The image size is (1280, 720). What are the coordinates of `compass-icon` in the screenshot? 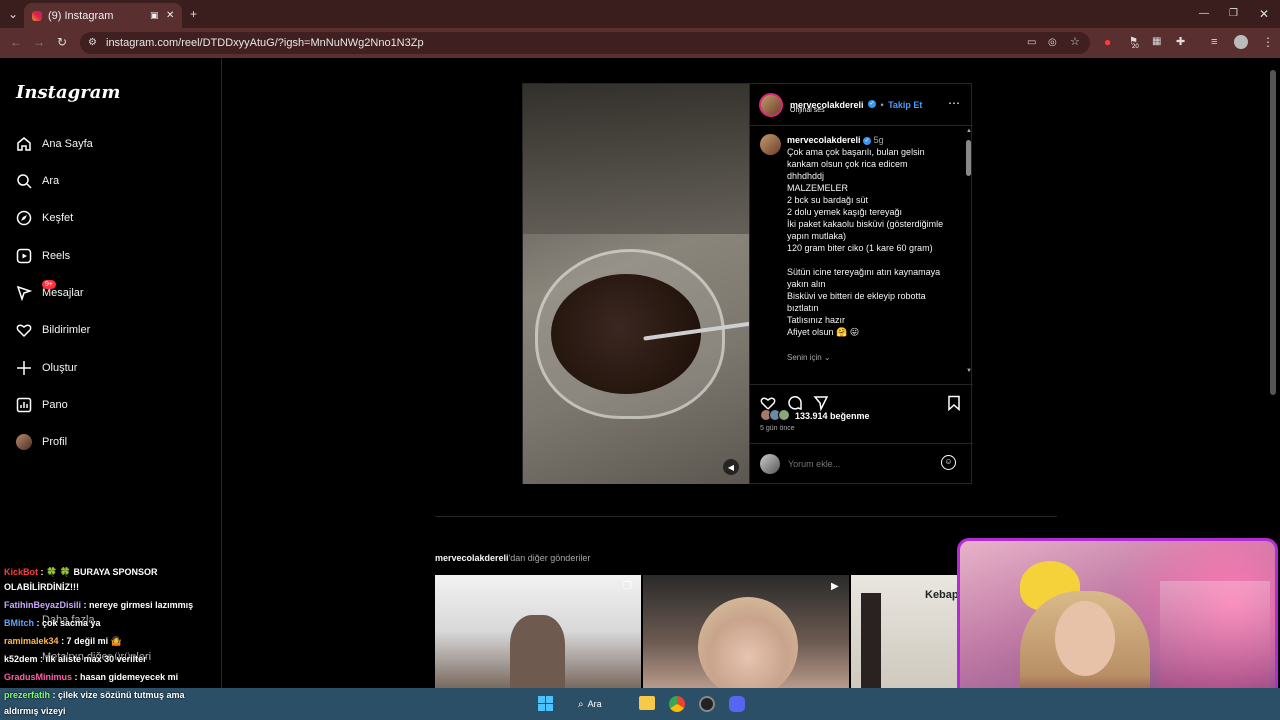 It's located at (24, 218).